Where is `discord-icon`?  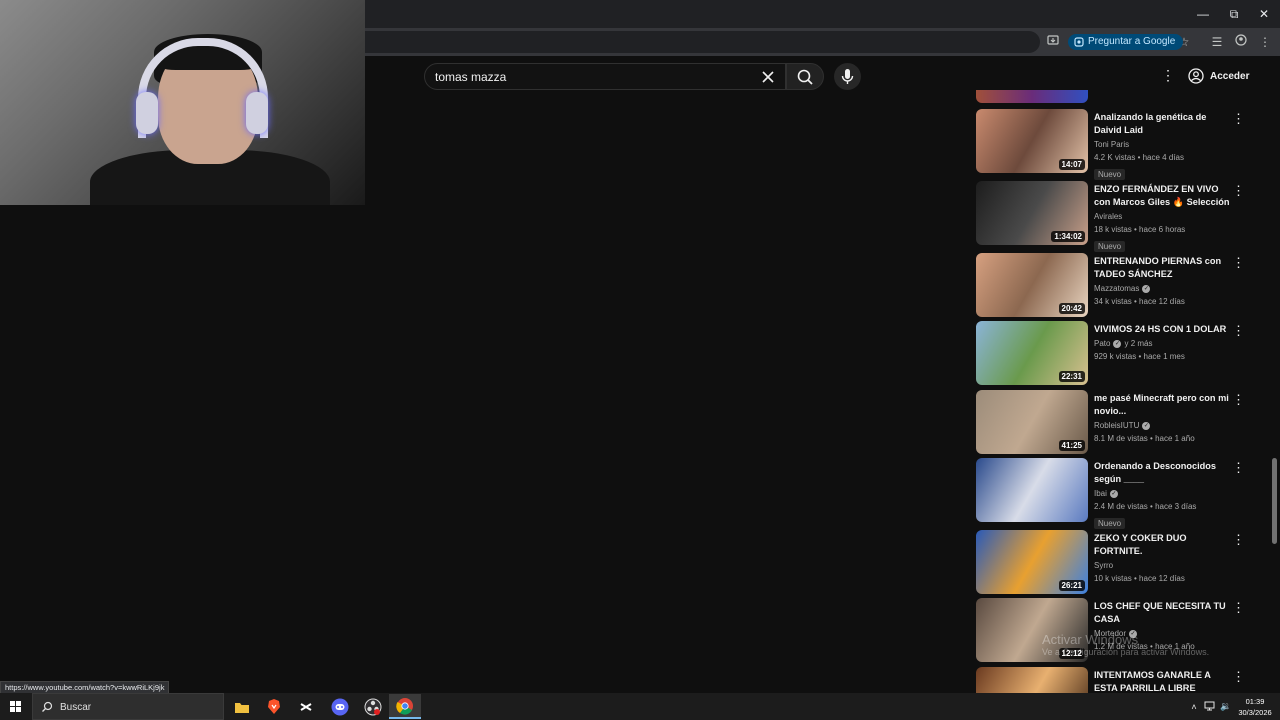 discord-icon is located at coordinates (340, 706).